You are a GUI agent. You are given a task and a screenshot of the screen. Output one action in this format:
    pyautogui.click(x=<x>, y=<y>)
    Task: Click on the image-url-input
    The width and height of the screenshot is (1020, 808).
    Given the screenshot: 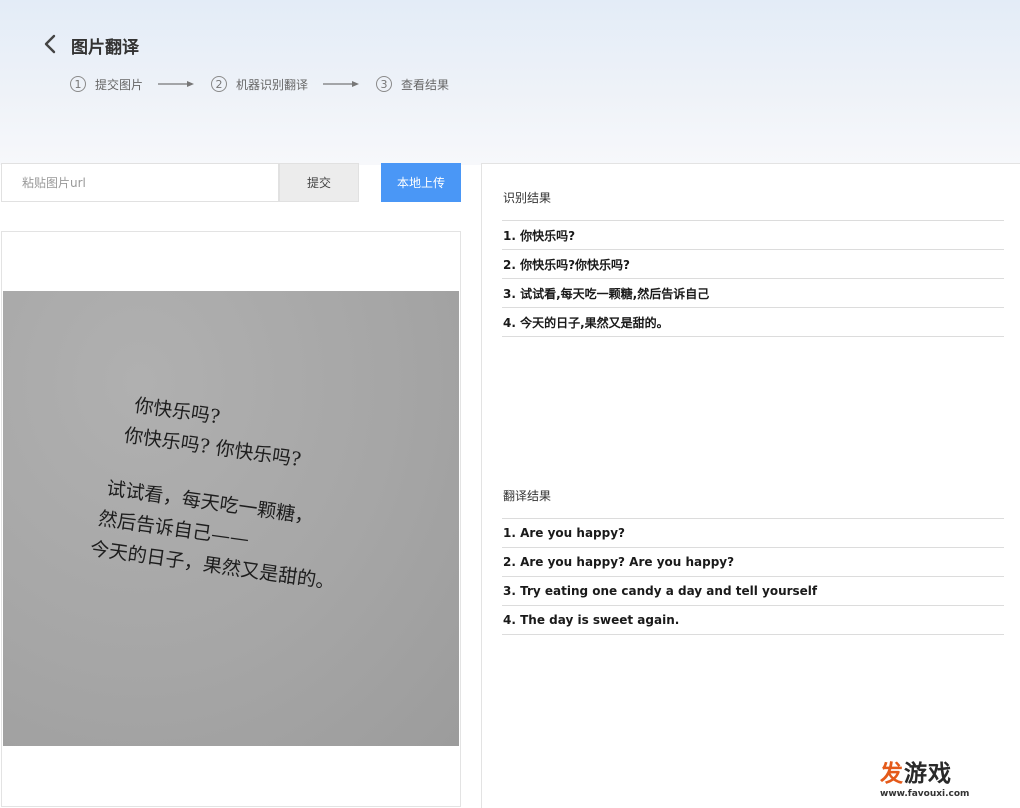 What is the action you would take?
    pyautogui.click(x=140, y=182)
    